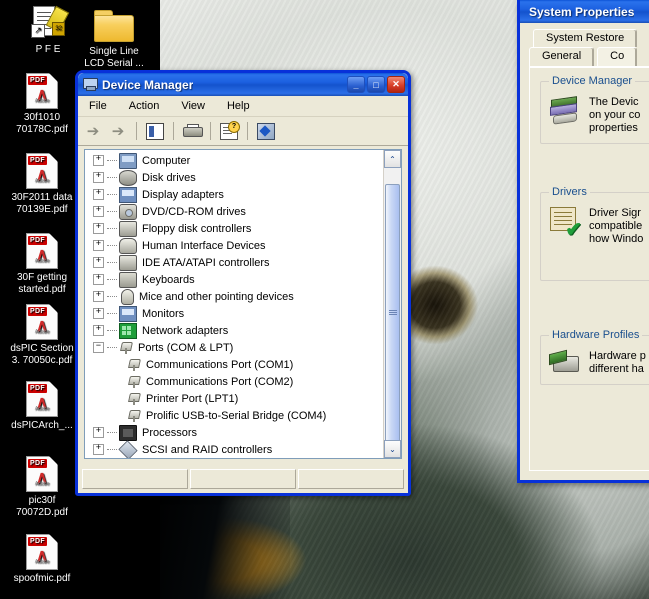  Describe the element at coordinates (128, 194) in the screenshot. I see `display-icon` at that location.